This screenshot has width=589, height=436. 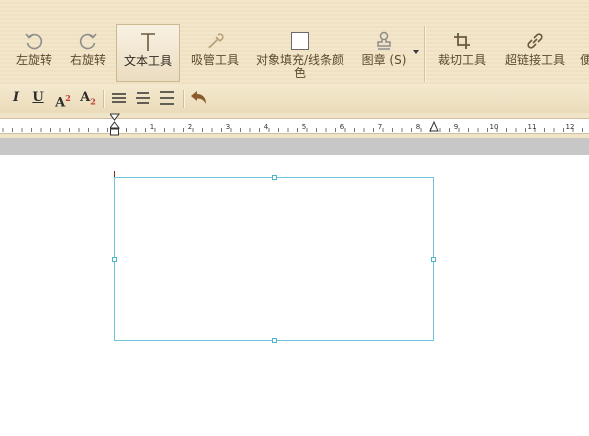 What do you see at coordinates (87, 60) in the screenshot?
I see `rotate-right-label: 右旋转` at bounding box center [87, 60].